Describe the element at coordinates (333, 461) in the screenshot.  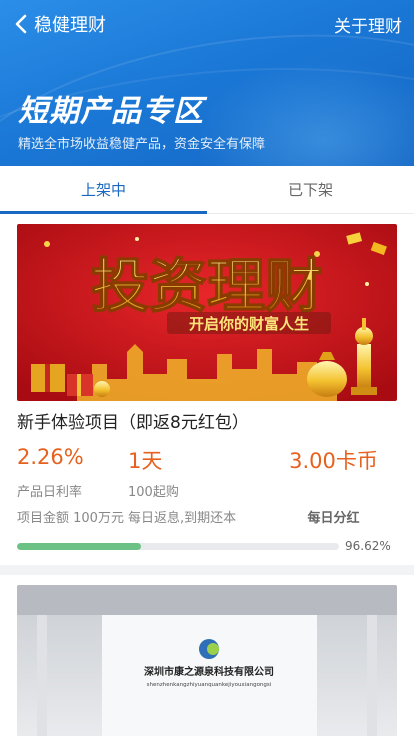
I see `amount-value: 3.00卡币` at that location.